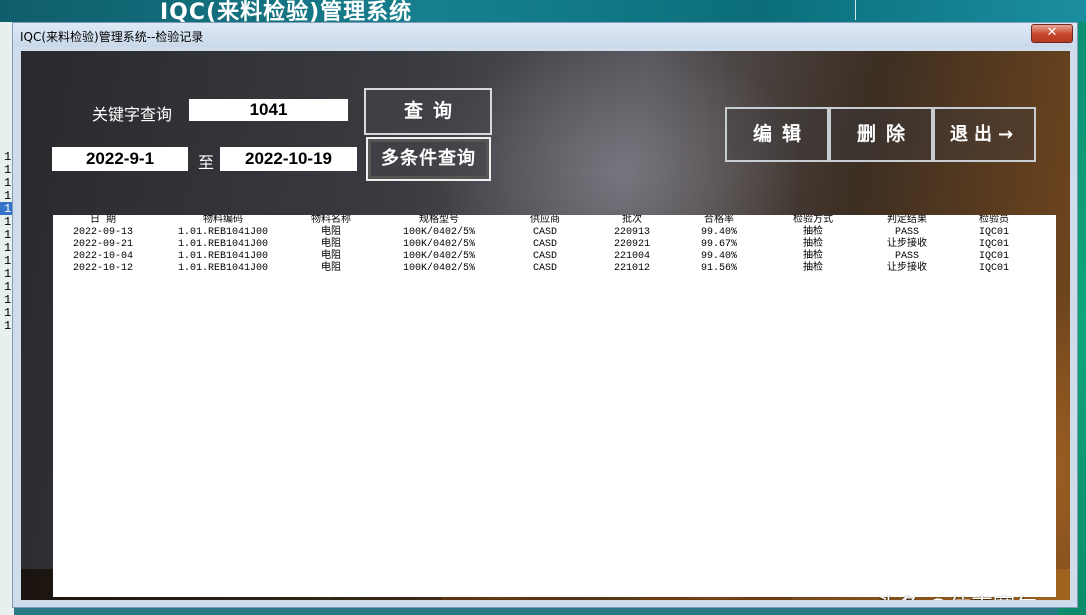 This screenshot has width=1086, height=615. What do you see at coordinates (223, 221) in the screenshot?
I see `column-header: 物料编码` at bounding box center [223, 221].